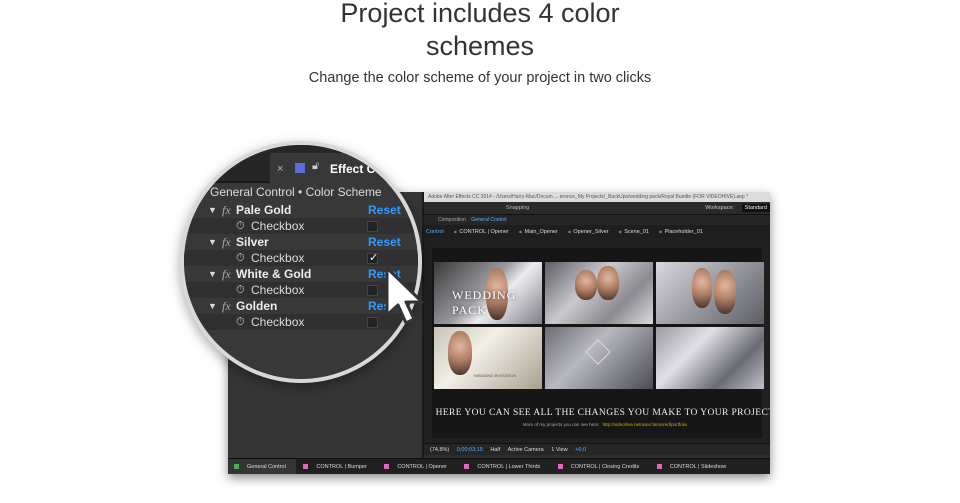 The image size is (960, 503). I want to click on timeline-tab: CONTROL | Closing Credits, so click(600, 466).